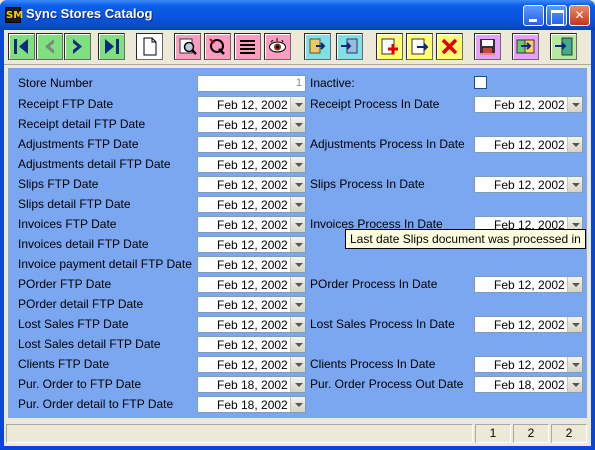 The width and height of the screenshot is (595, 450). What do you see at coordinates (332, 83) in the screenshot?
I see `inactive-label: Inactive:` at bounding box center [332, 83].